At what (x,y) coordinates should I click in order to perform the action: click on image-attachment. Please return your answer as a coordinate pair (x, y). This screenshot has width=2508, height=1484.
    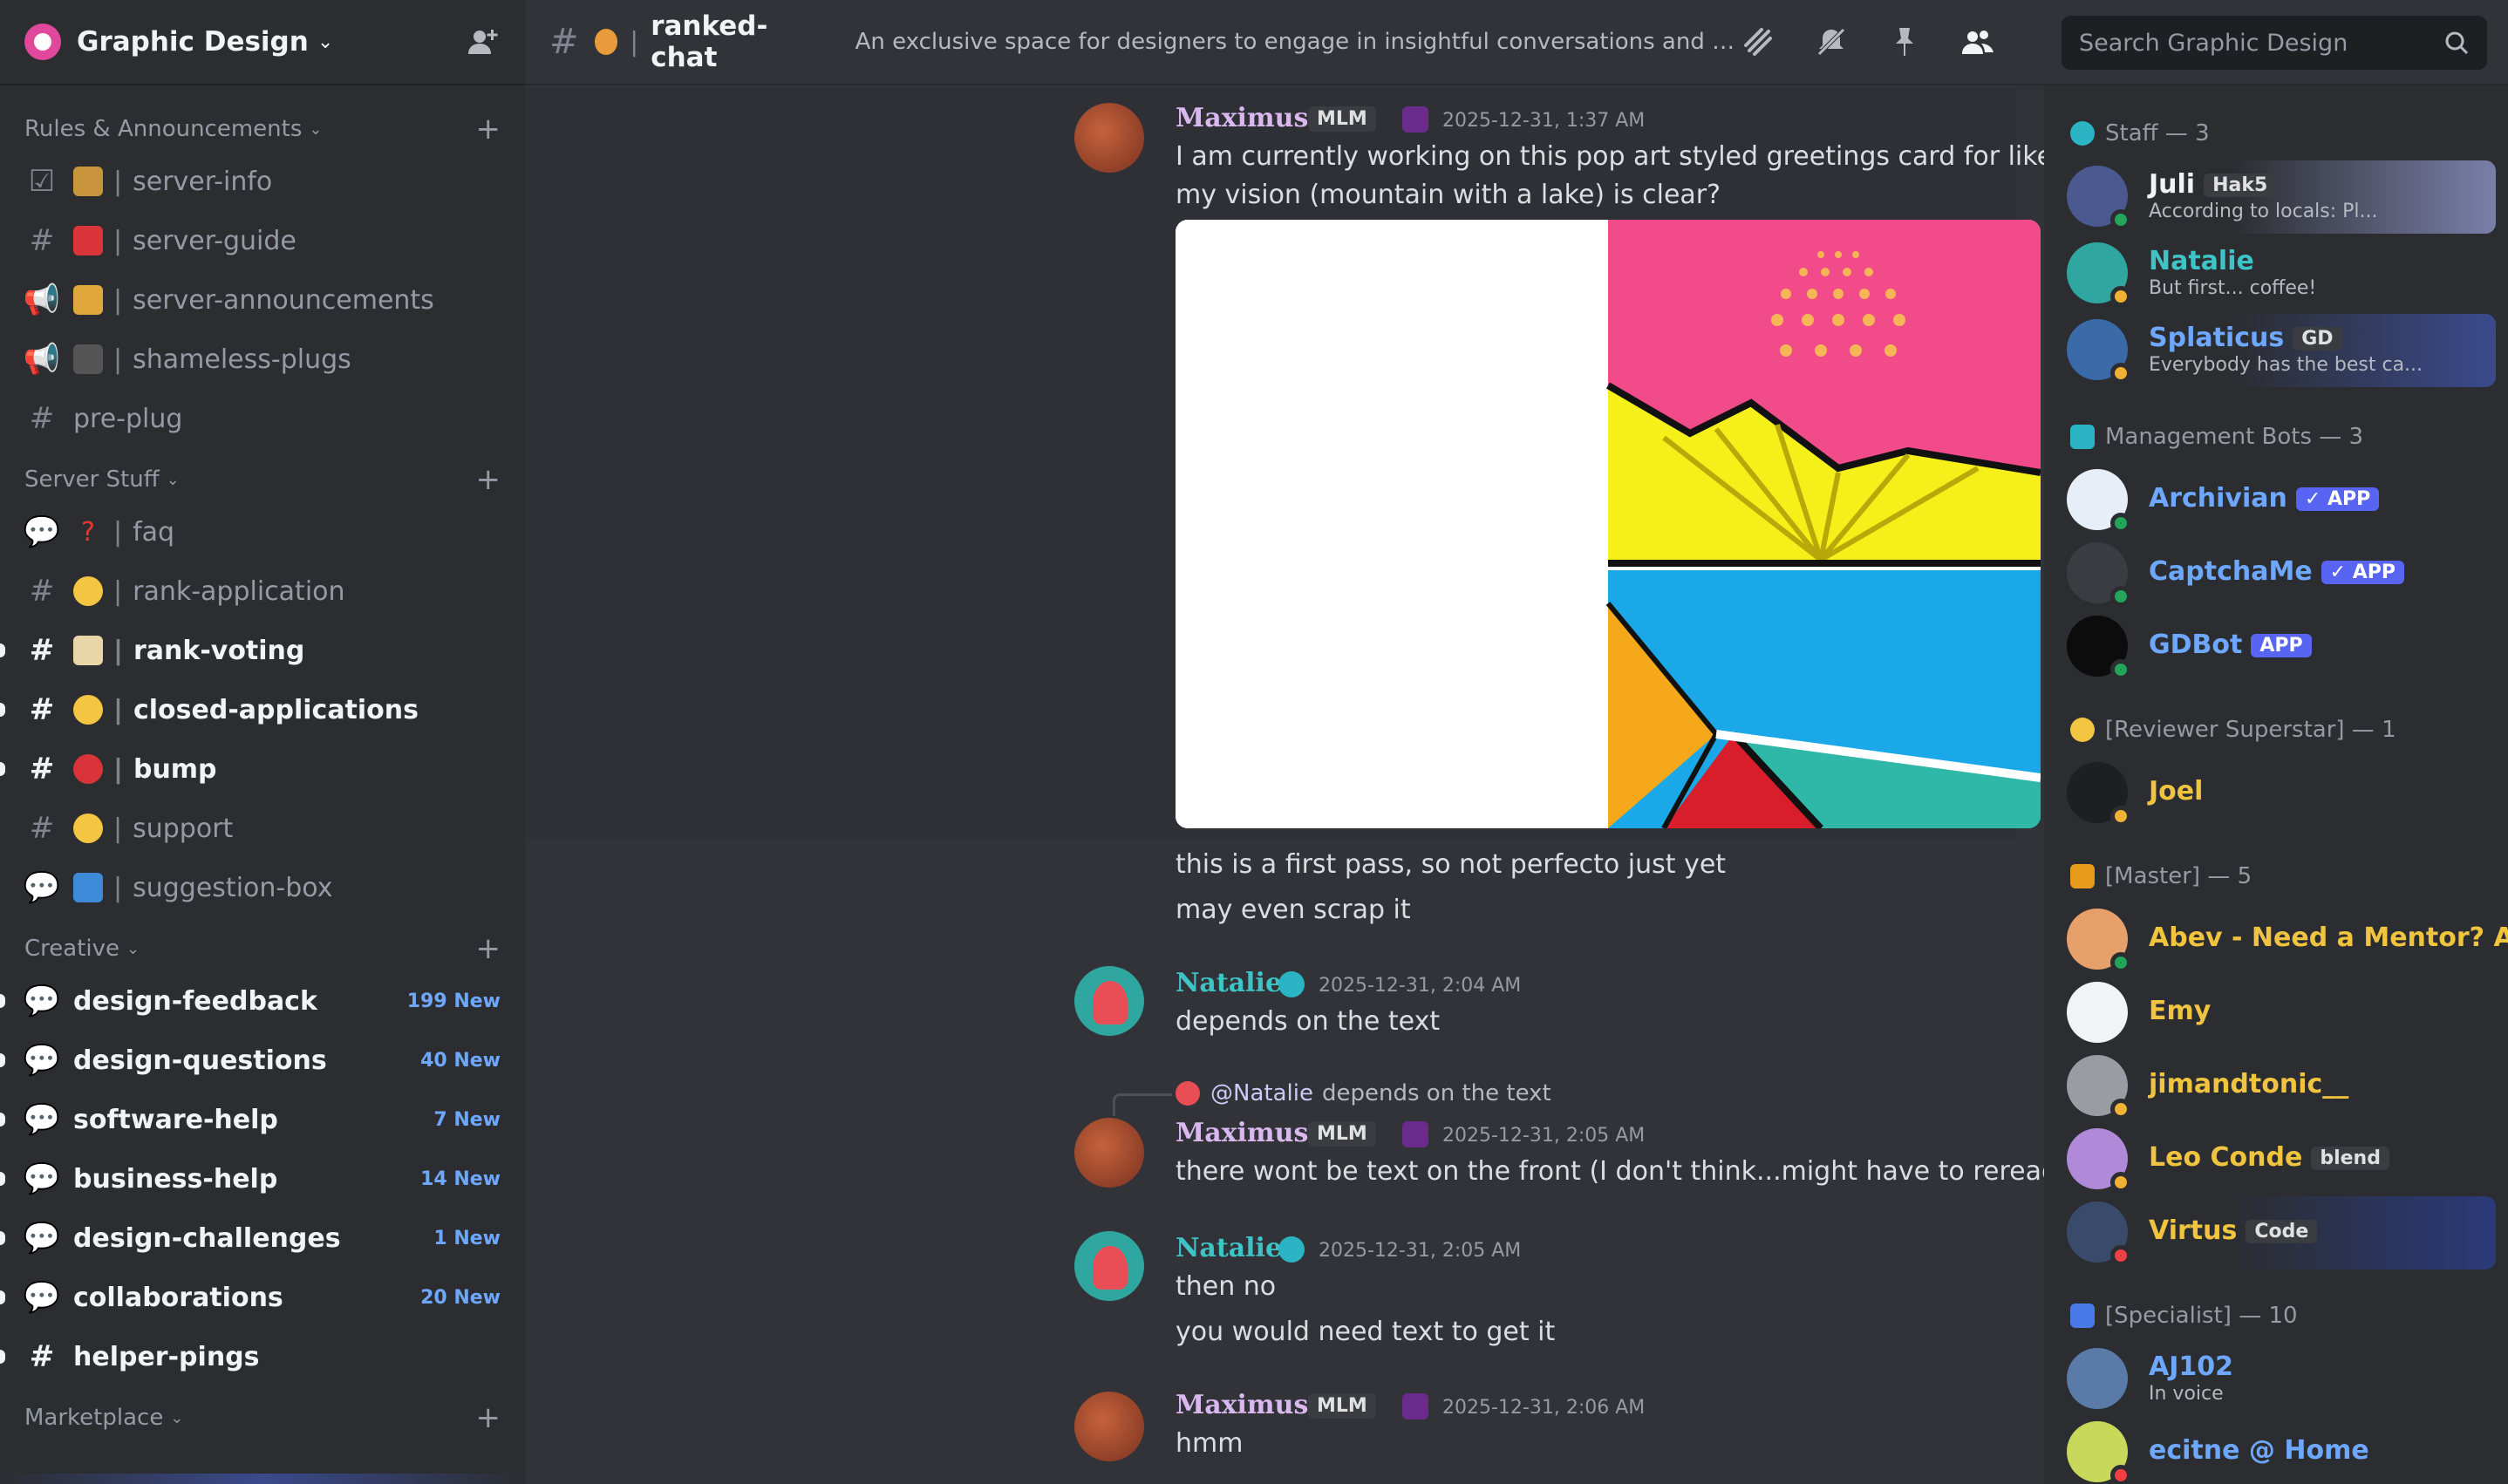
    Looking at the image, I should click on (1608, 524).